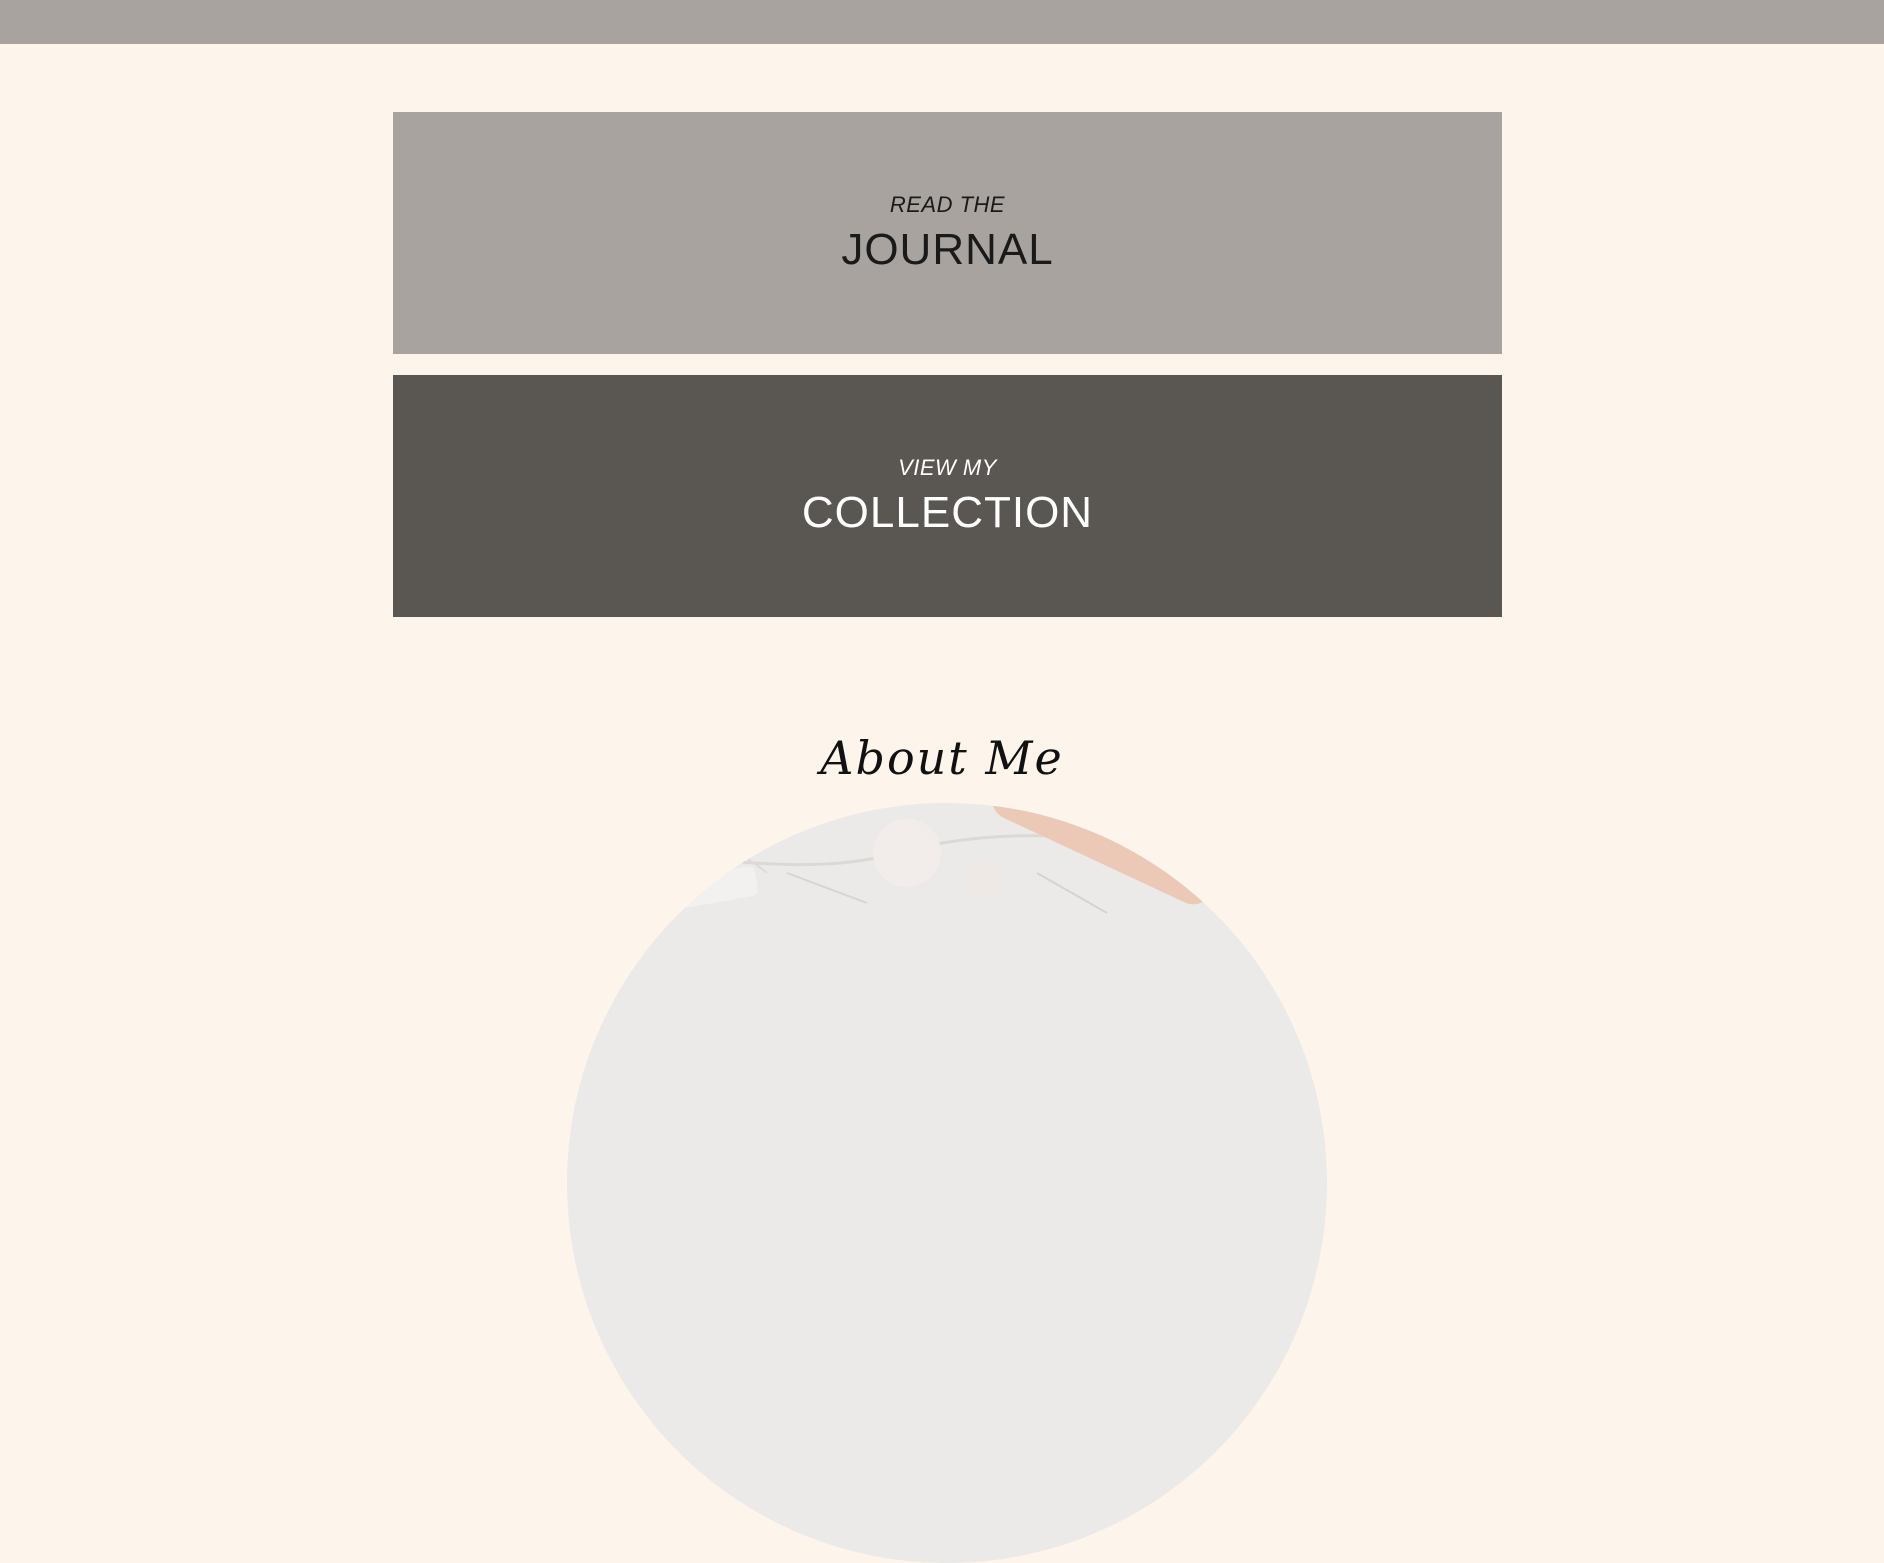  I want to click on collection-link: VIEW MY COLLECTION, so click(947, 496).